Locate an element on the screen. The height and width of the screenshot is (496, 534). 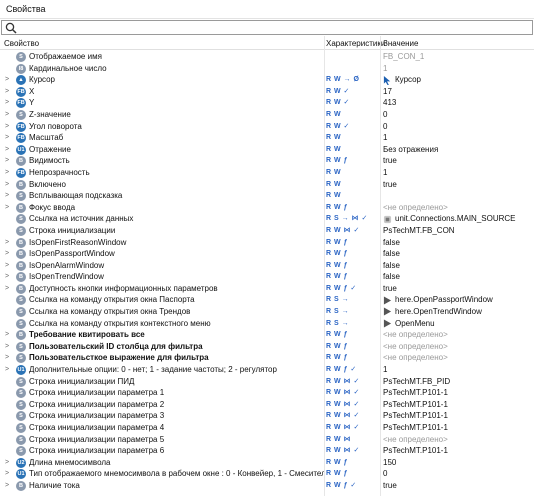
property-value: 150 is located at coordinates (389, 463).